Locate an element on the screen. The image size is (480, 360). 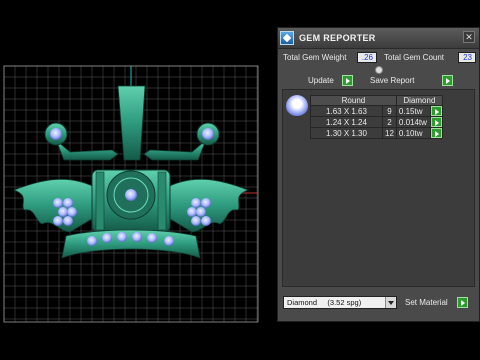
set-material-button-label: Set Material is located at coordinates (426, 302).